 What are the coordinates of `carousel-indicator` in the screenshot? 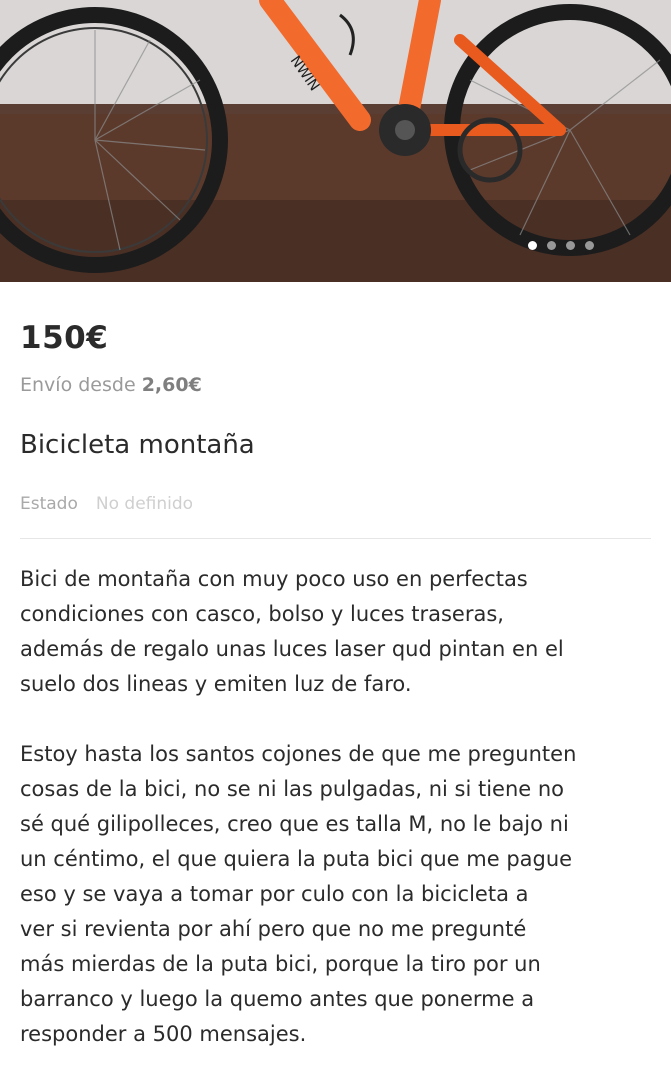 It's located at (561, 245).